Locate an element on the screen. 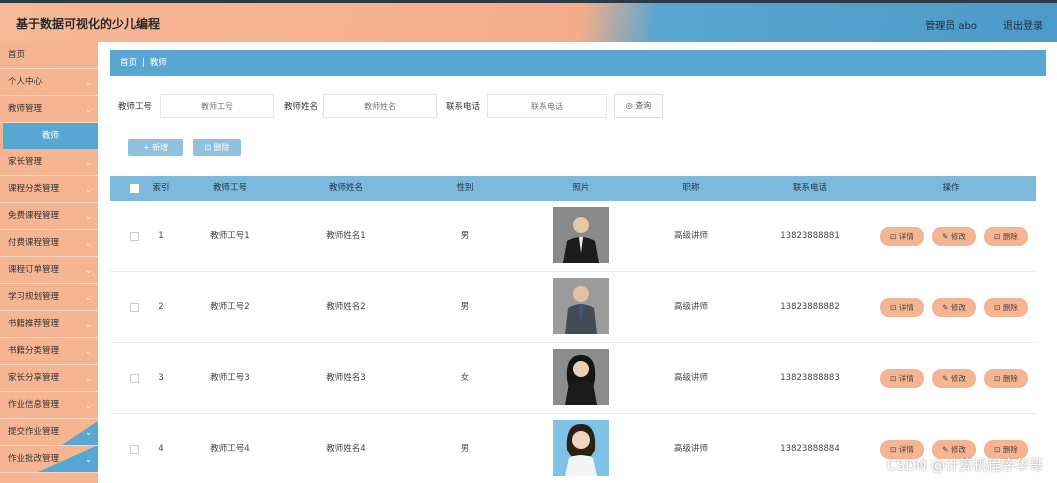 The image size is (1057, 483). sidebar-item-course-orders: 课程订单管理 ⌄ is located at coordinates (49, 270).